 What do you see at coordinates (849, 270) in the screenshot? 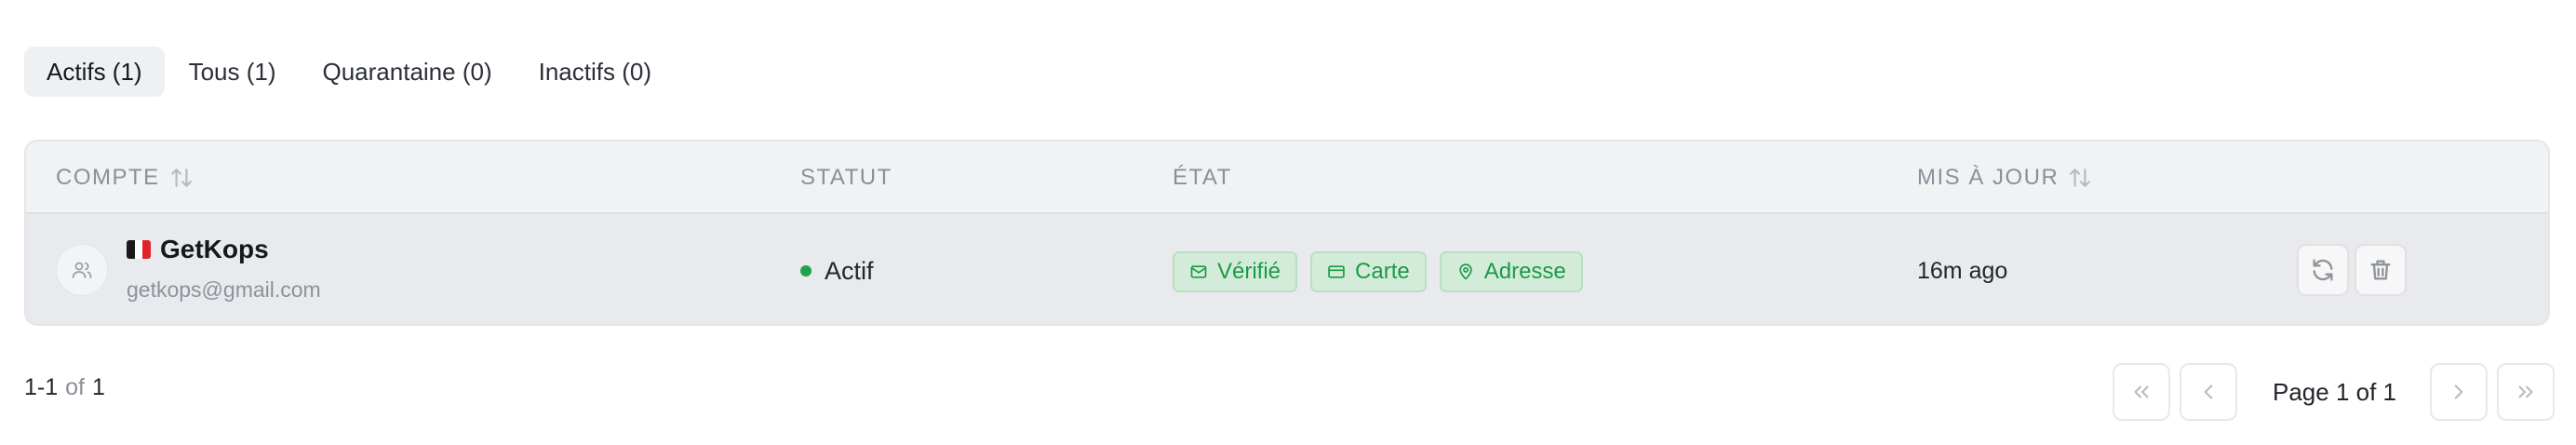
I see `status-text: Actif` at bounding box center [849, 270].